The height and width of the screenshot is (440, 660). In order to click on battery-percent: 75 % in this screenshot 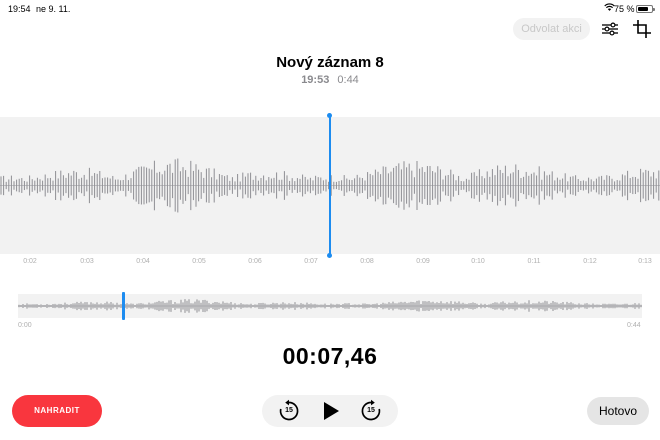, I will do `click(624, 9)`.